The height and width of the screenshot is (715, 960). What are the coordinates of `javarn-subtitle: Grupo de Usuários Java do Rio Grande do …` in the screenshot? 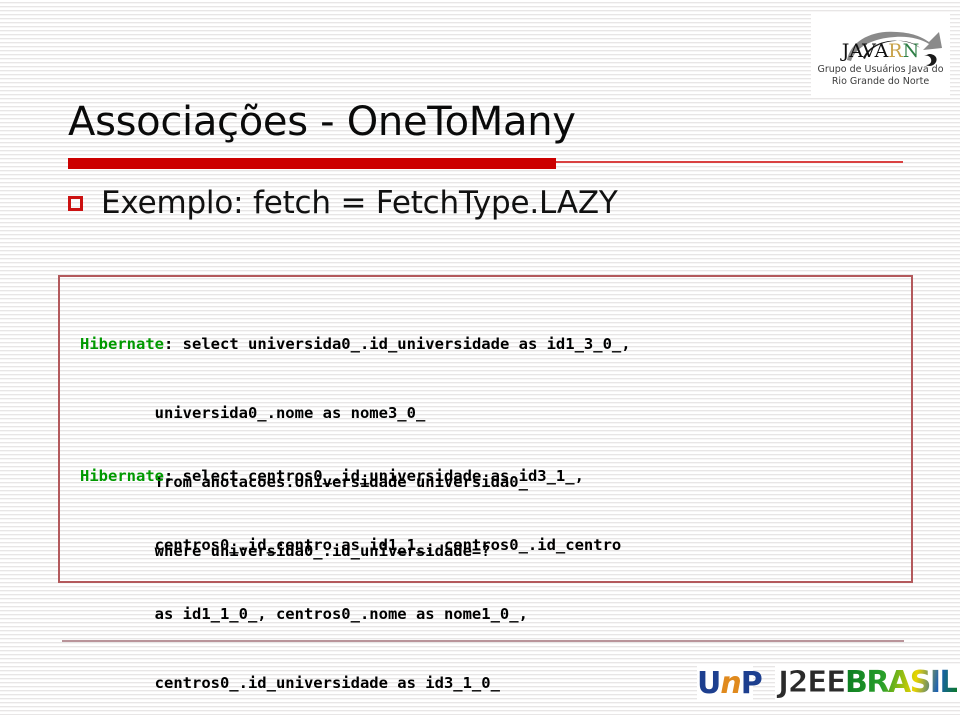 It's located at (880, 75).